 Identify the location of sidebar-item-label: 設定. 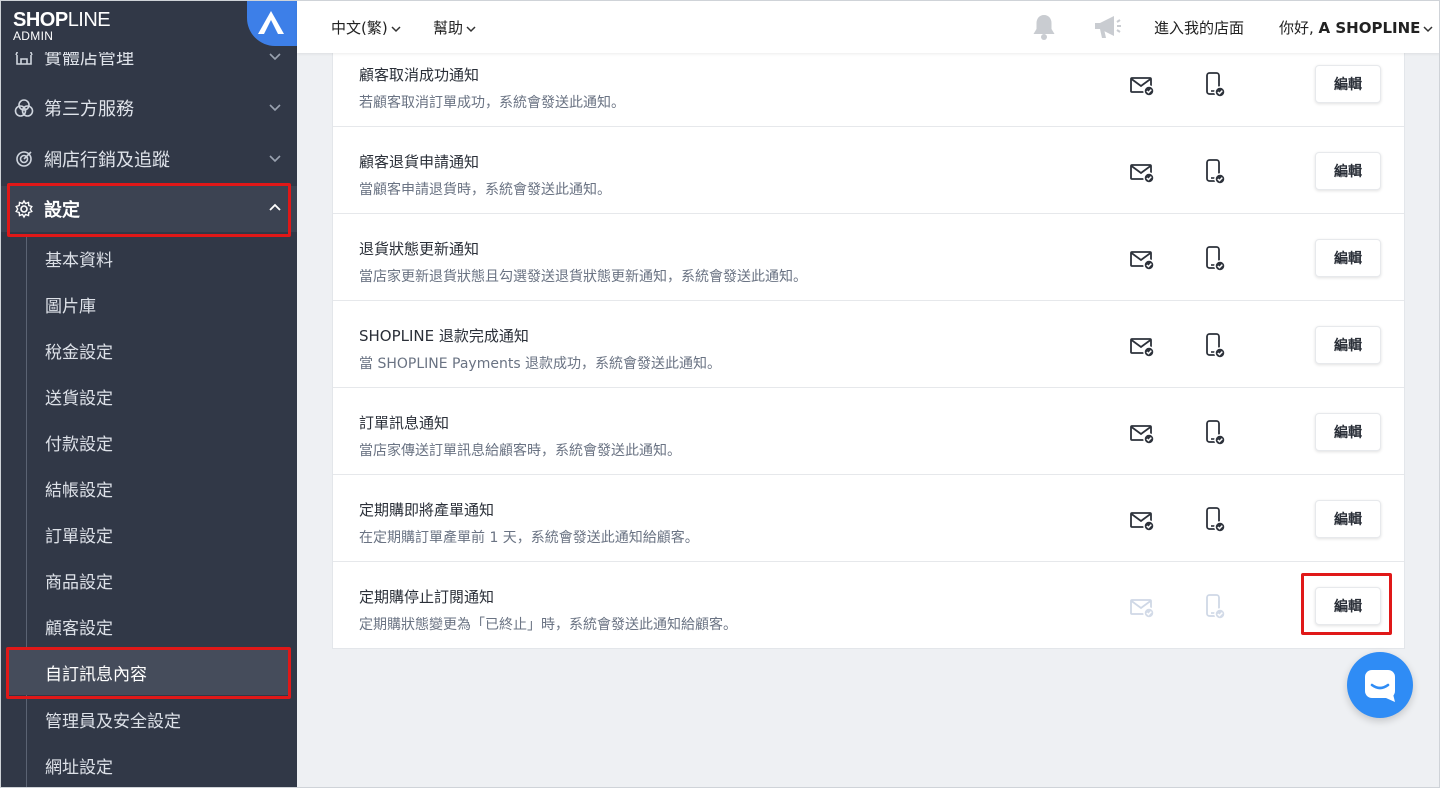
(62, 210).